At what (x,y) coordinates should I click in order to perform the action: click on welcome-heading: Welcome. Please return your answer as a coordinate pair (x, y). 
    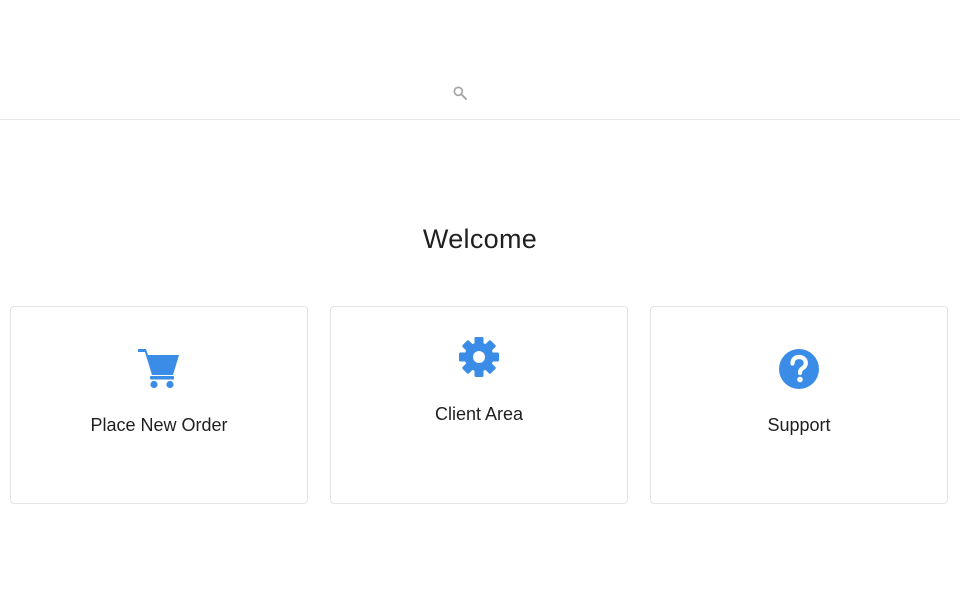
    Looking at the image, I should click on (480, 239).